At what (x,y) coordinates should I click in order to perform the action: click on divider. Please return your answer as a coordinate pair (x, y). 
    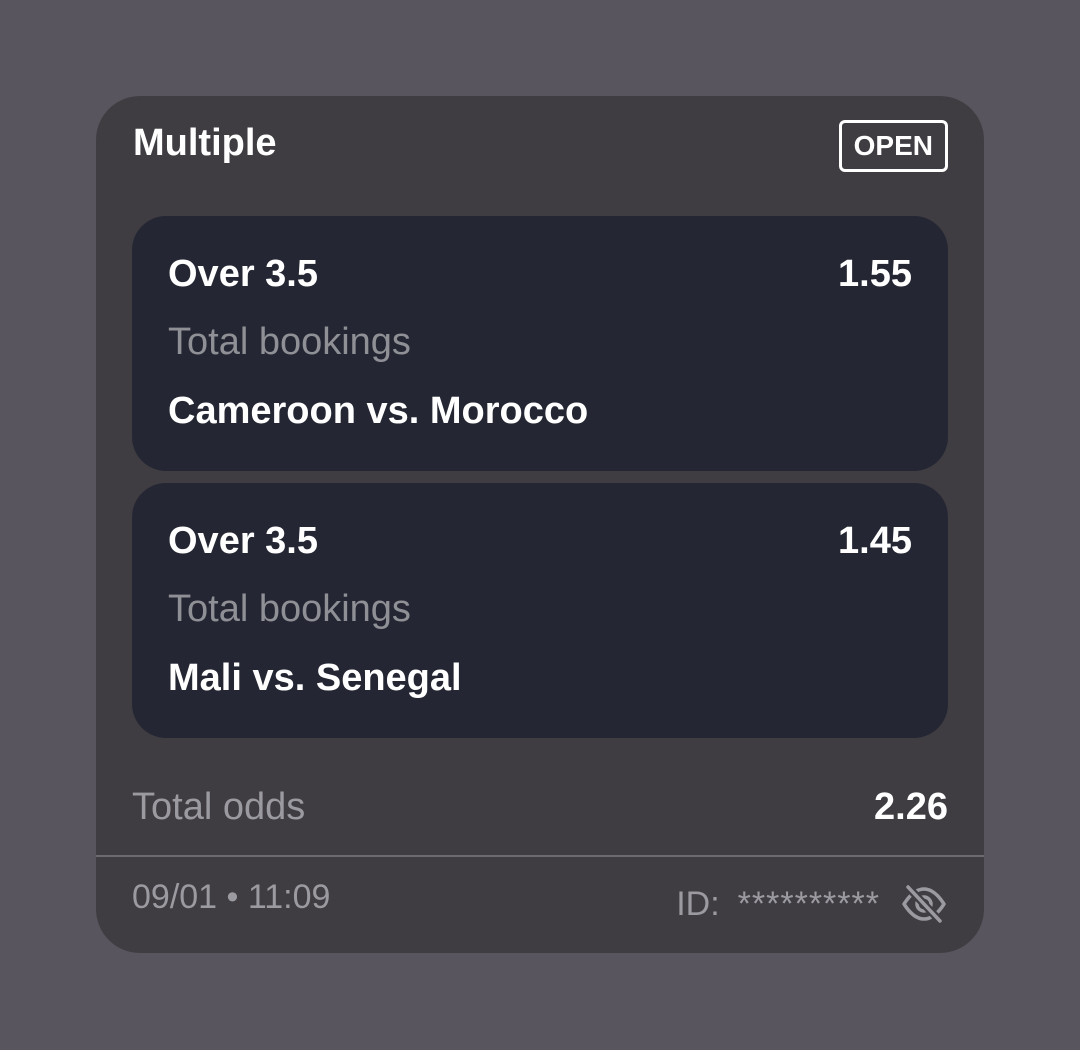
    Looking at the image, I should click on (540, 856).